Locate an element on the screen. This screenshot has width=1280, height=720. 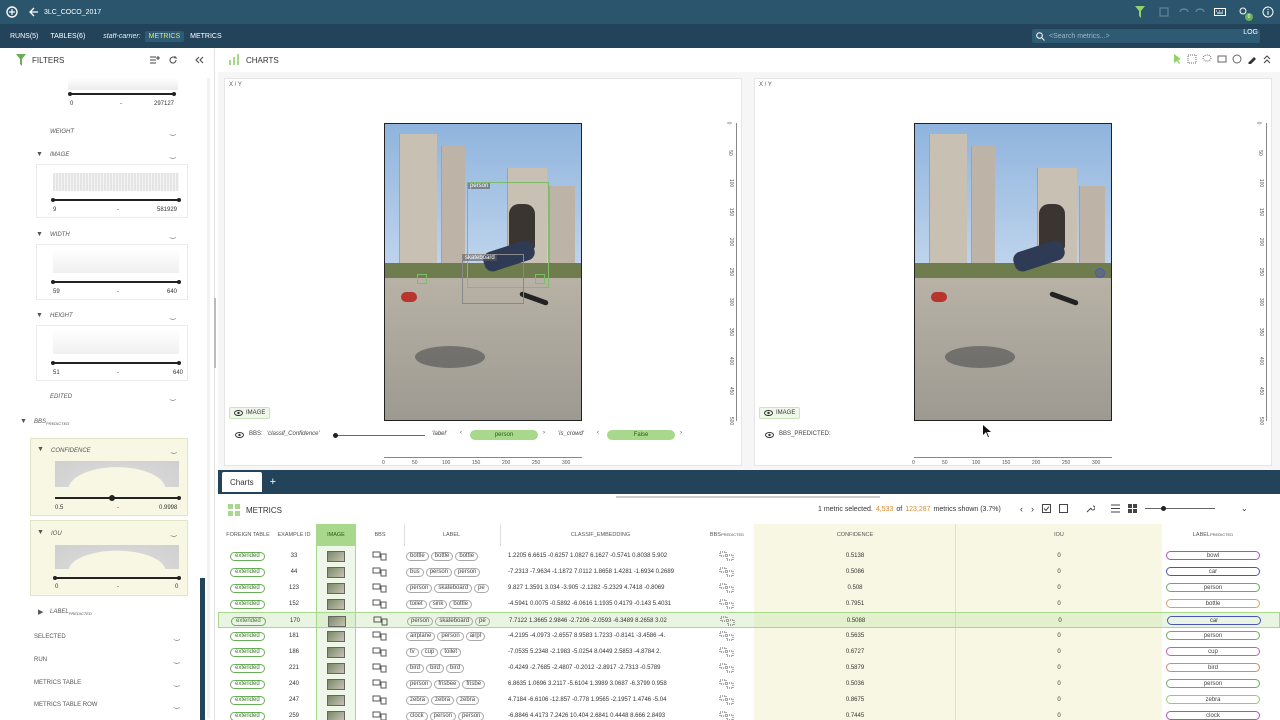
redo-icon is located at coordinates (1200, 12).